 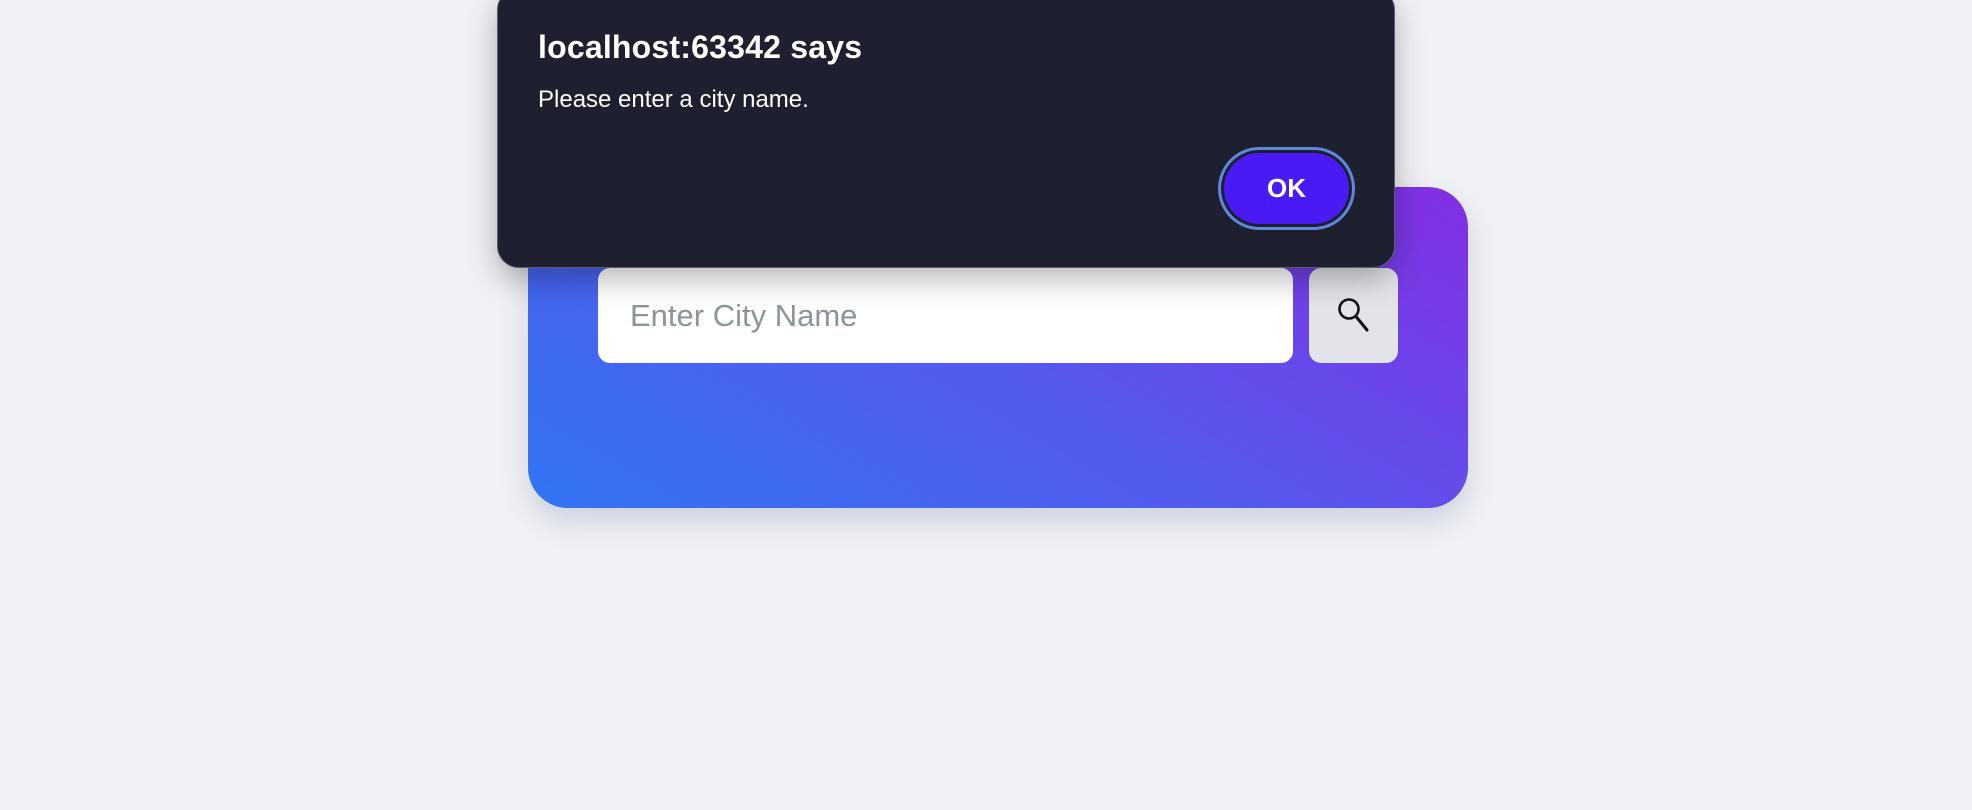 I want to click on search-button, so click(x=1353, y=315).